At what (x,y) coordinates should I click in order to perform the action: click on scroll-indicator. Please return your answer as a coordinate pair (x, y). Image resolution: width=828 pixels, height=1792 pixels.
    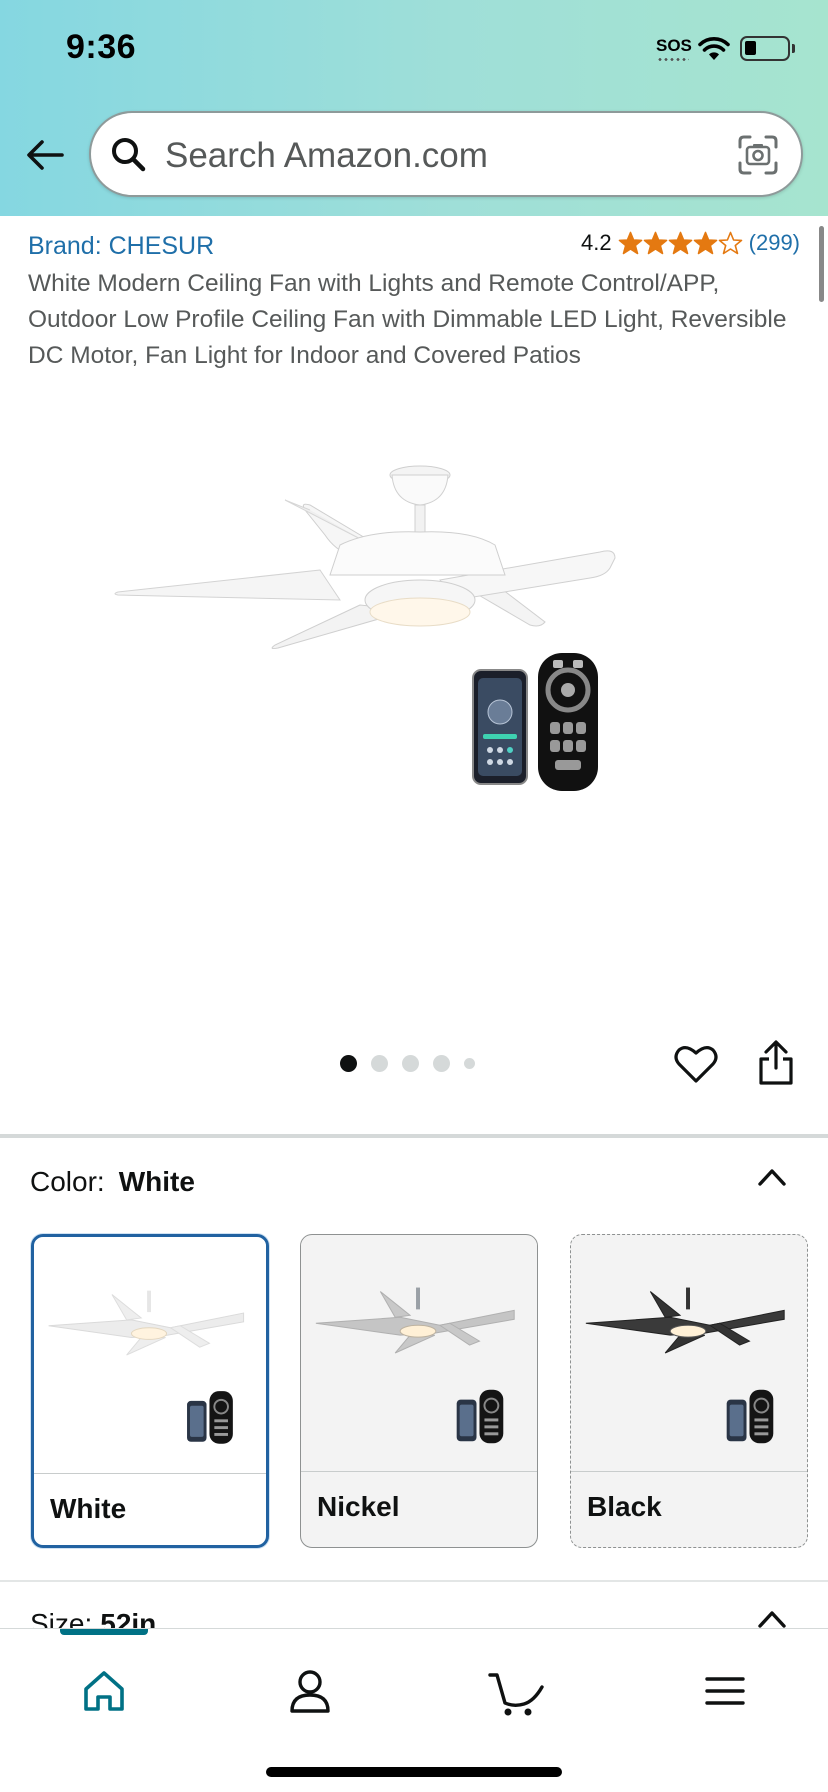
    Looking at the image, I should click on (821, 264).